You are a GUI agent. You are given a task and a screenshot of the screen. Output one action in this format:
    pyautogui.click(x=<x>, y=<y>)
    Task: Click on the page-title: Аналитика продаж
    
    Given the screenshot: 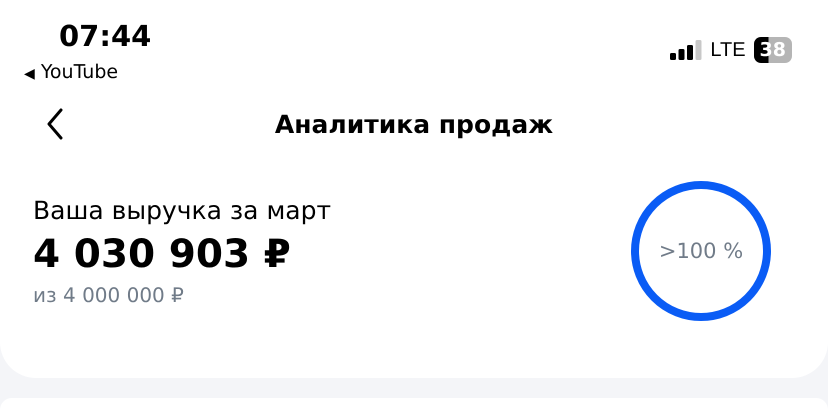 What is the action you would take?
    pyautogui.click(x=414, y=124)
    